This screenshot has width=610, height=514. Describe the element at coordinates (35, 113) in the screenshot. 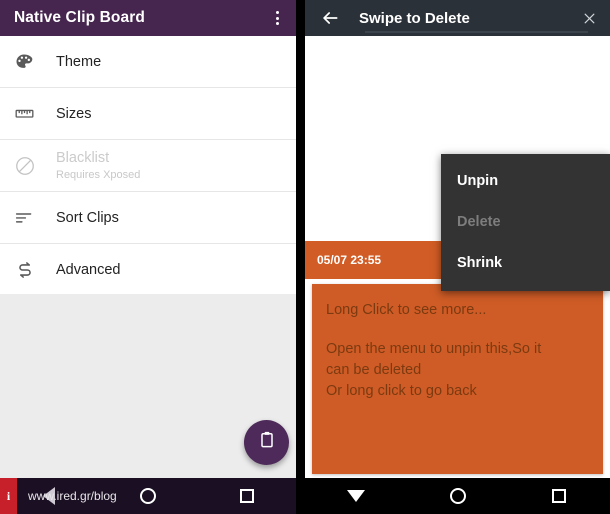

I see `ruler-icon` at that location.